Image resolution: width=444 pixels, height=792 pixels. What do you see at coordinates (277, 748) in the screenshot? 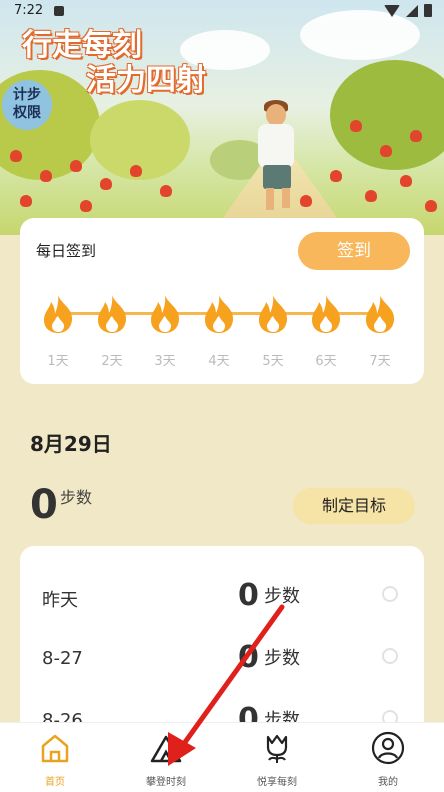
I see `tulip-icon` at bounding box center [277, 748].